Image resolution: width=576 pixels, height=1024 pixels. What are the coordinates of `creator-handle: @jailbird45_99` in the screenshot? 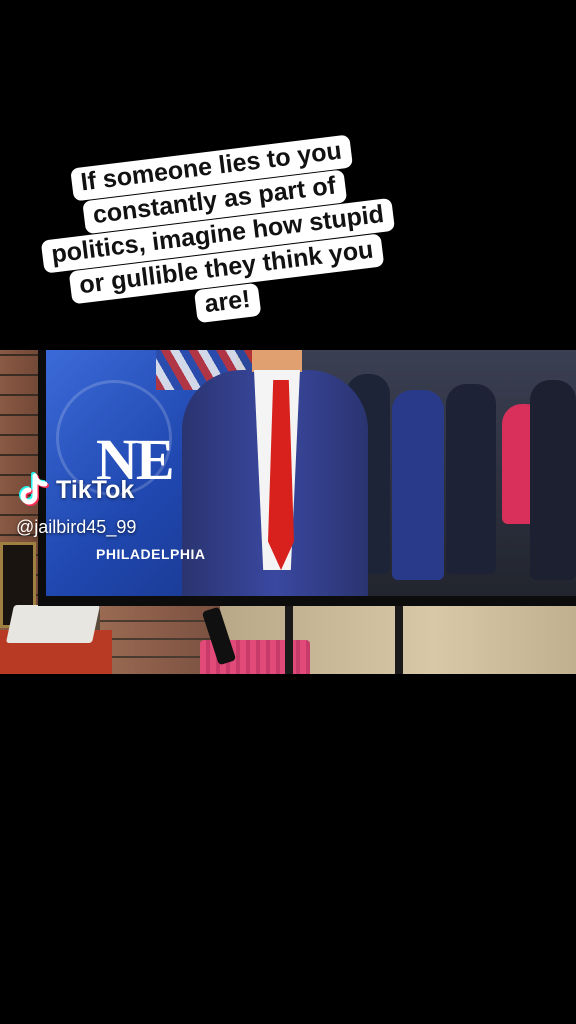 It's located at (76, 527).